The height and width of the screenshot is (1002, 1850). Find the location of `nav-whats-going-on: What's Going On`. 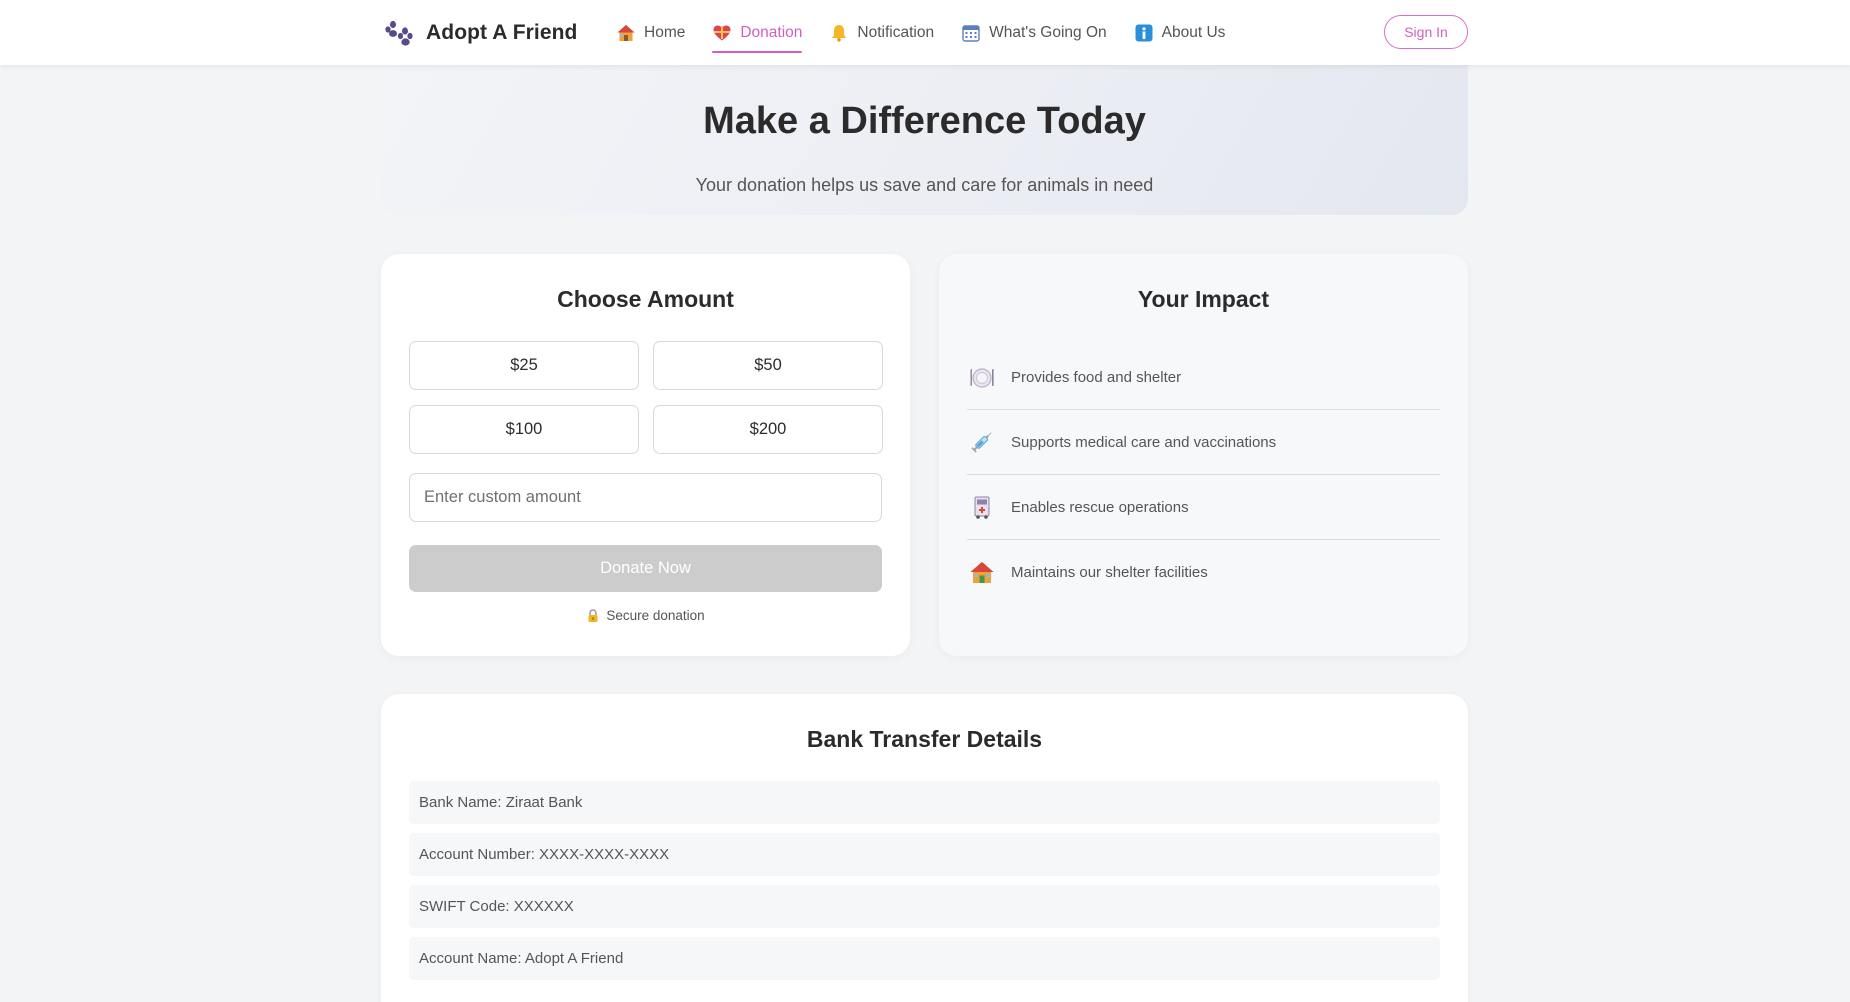

nav-whats-going-on: What's Going On is located at coordinates (1034, 32).